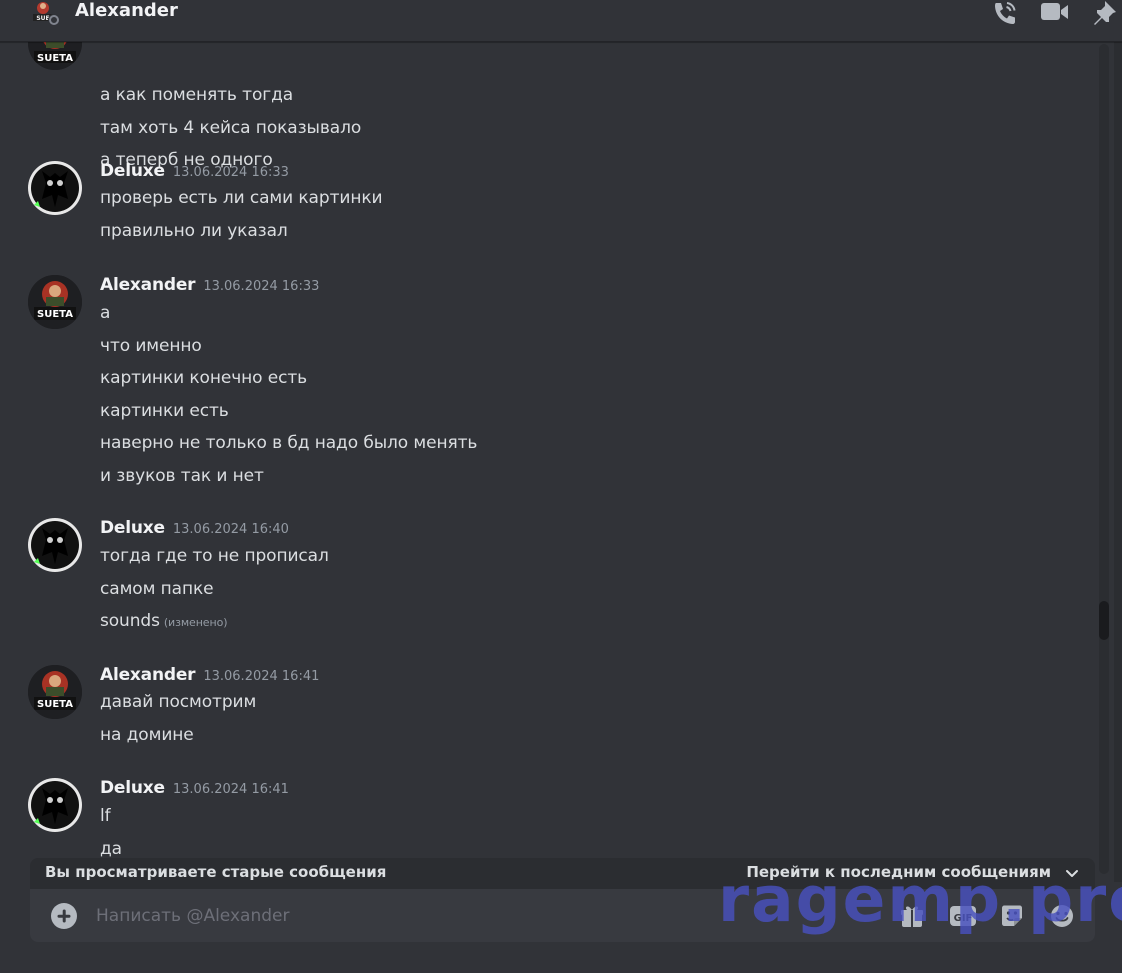 The height and width of the screenshot is (973, 1122). Describe the element at coordinates (1005, 13) in the screenshot. I see `phone-call-icon` at that location.